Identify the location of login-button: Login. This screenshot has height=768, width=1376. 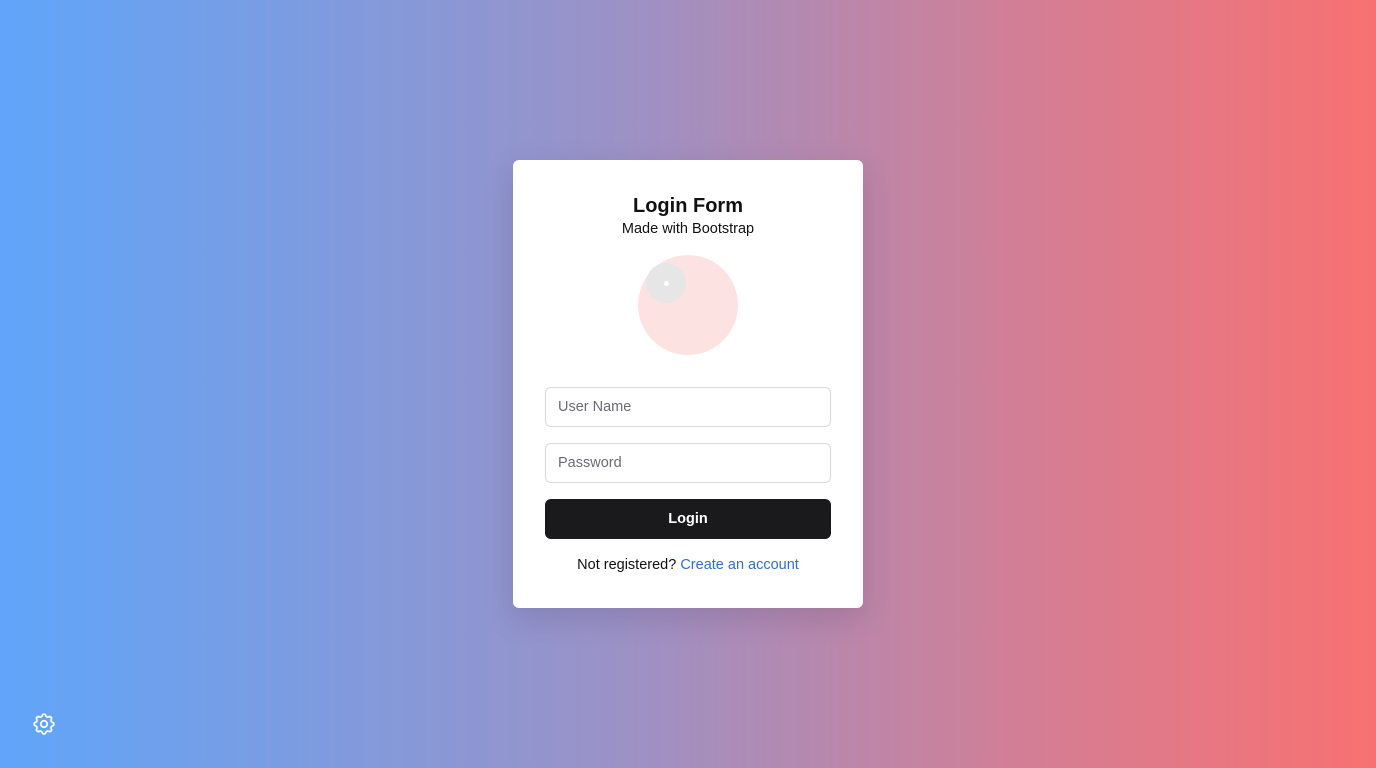
(688, 519).